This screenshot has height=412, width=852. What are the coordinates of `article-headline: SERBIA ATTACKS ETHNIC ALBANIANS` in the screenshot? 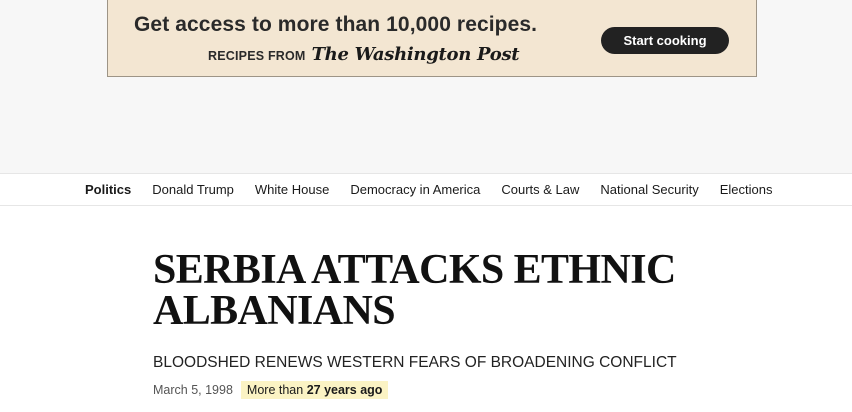 It's located at (414, 290).